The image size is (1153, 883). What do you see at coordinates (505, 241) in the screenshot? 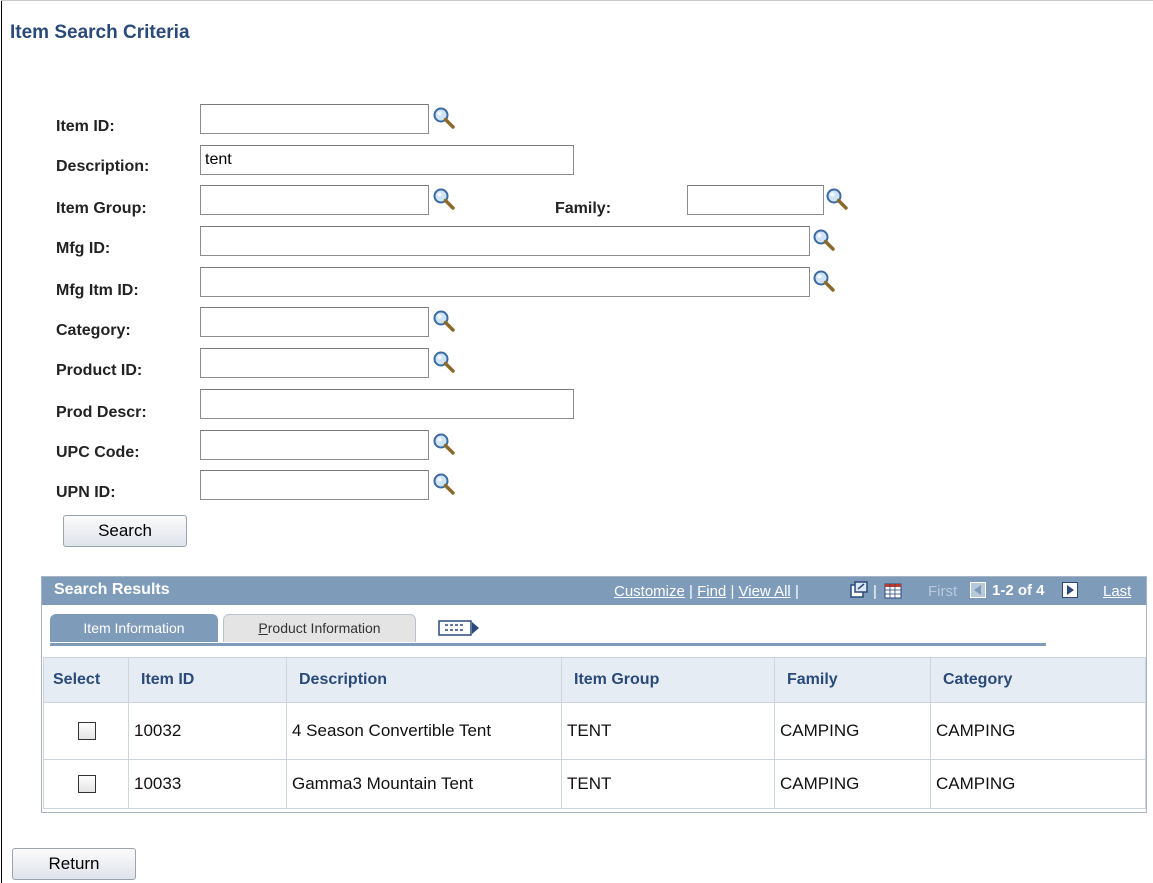
I see `mfg-id-field` at bounding box center [505, 241].